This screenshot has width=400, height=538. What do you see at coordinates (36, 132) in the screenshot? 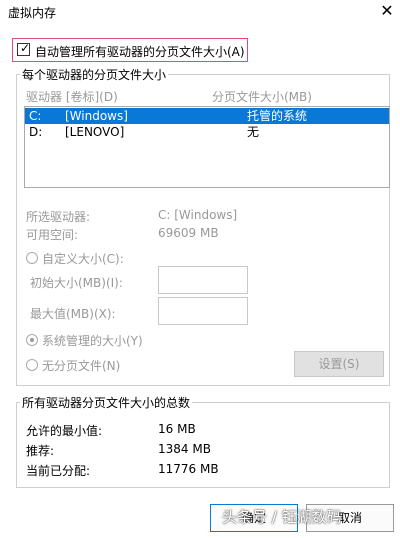
I see `drive-letter: D:` at bounding box center [36, 132].